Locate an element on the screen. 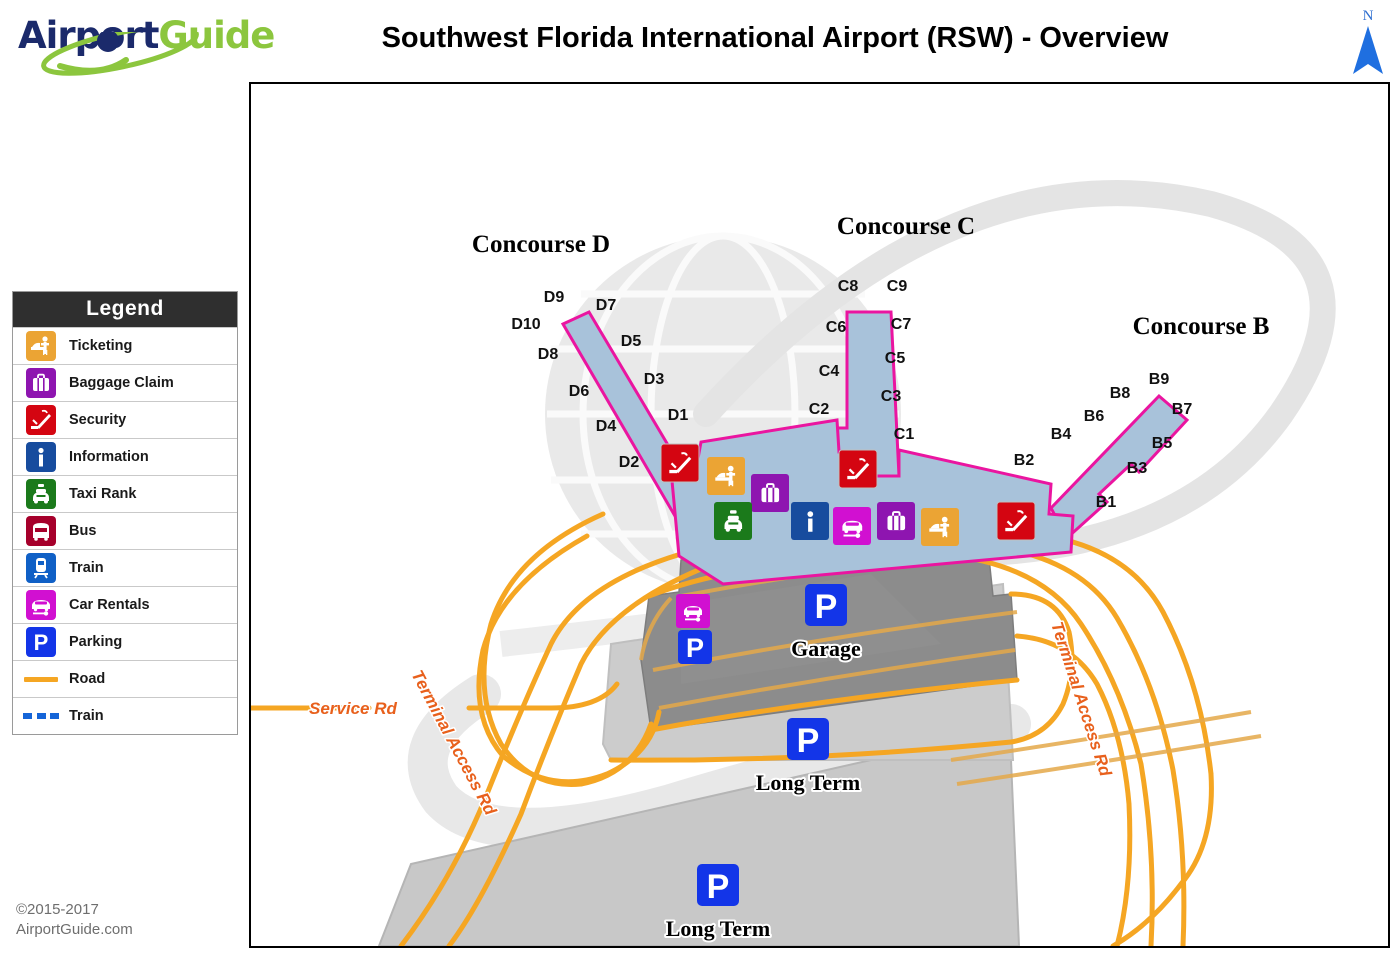 This screenshot has width=1400, height=958. globe-swoosh-icon is located at coordinates (120, 54).